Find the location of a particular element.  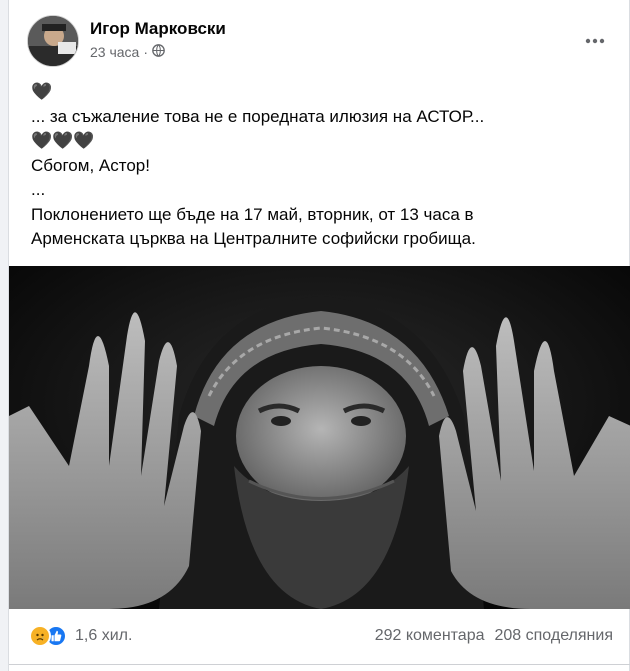

author-avatar is located at coordinates (53, 41).